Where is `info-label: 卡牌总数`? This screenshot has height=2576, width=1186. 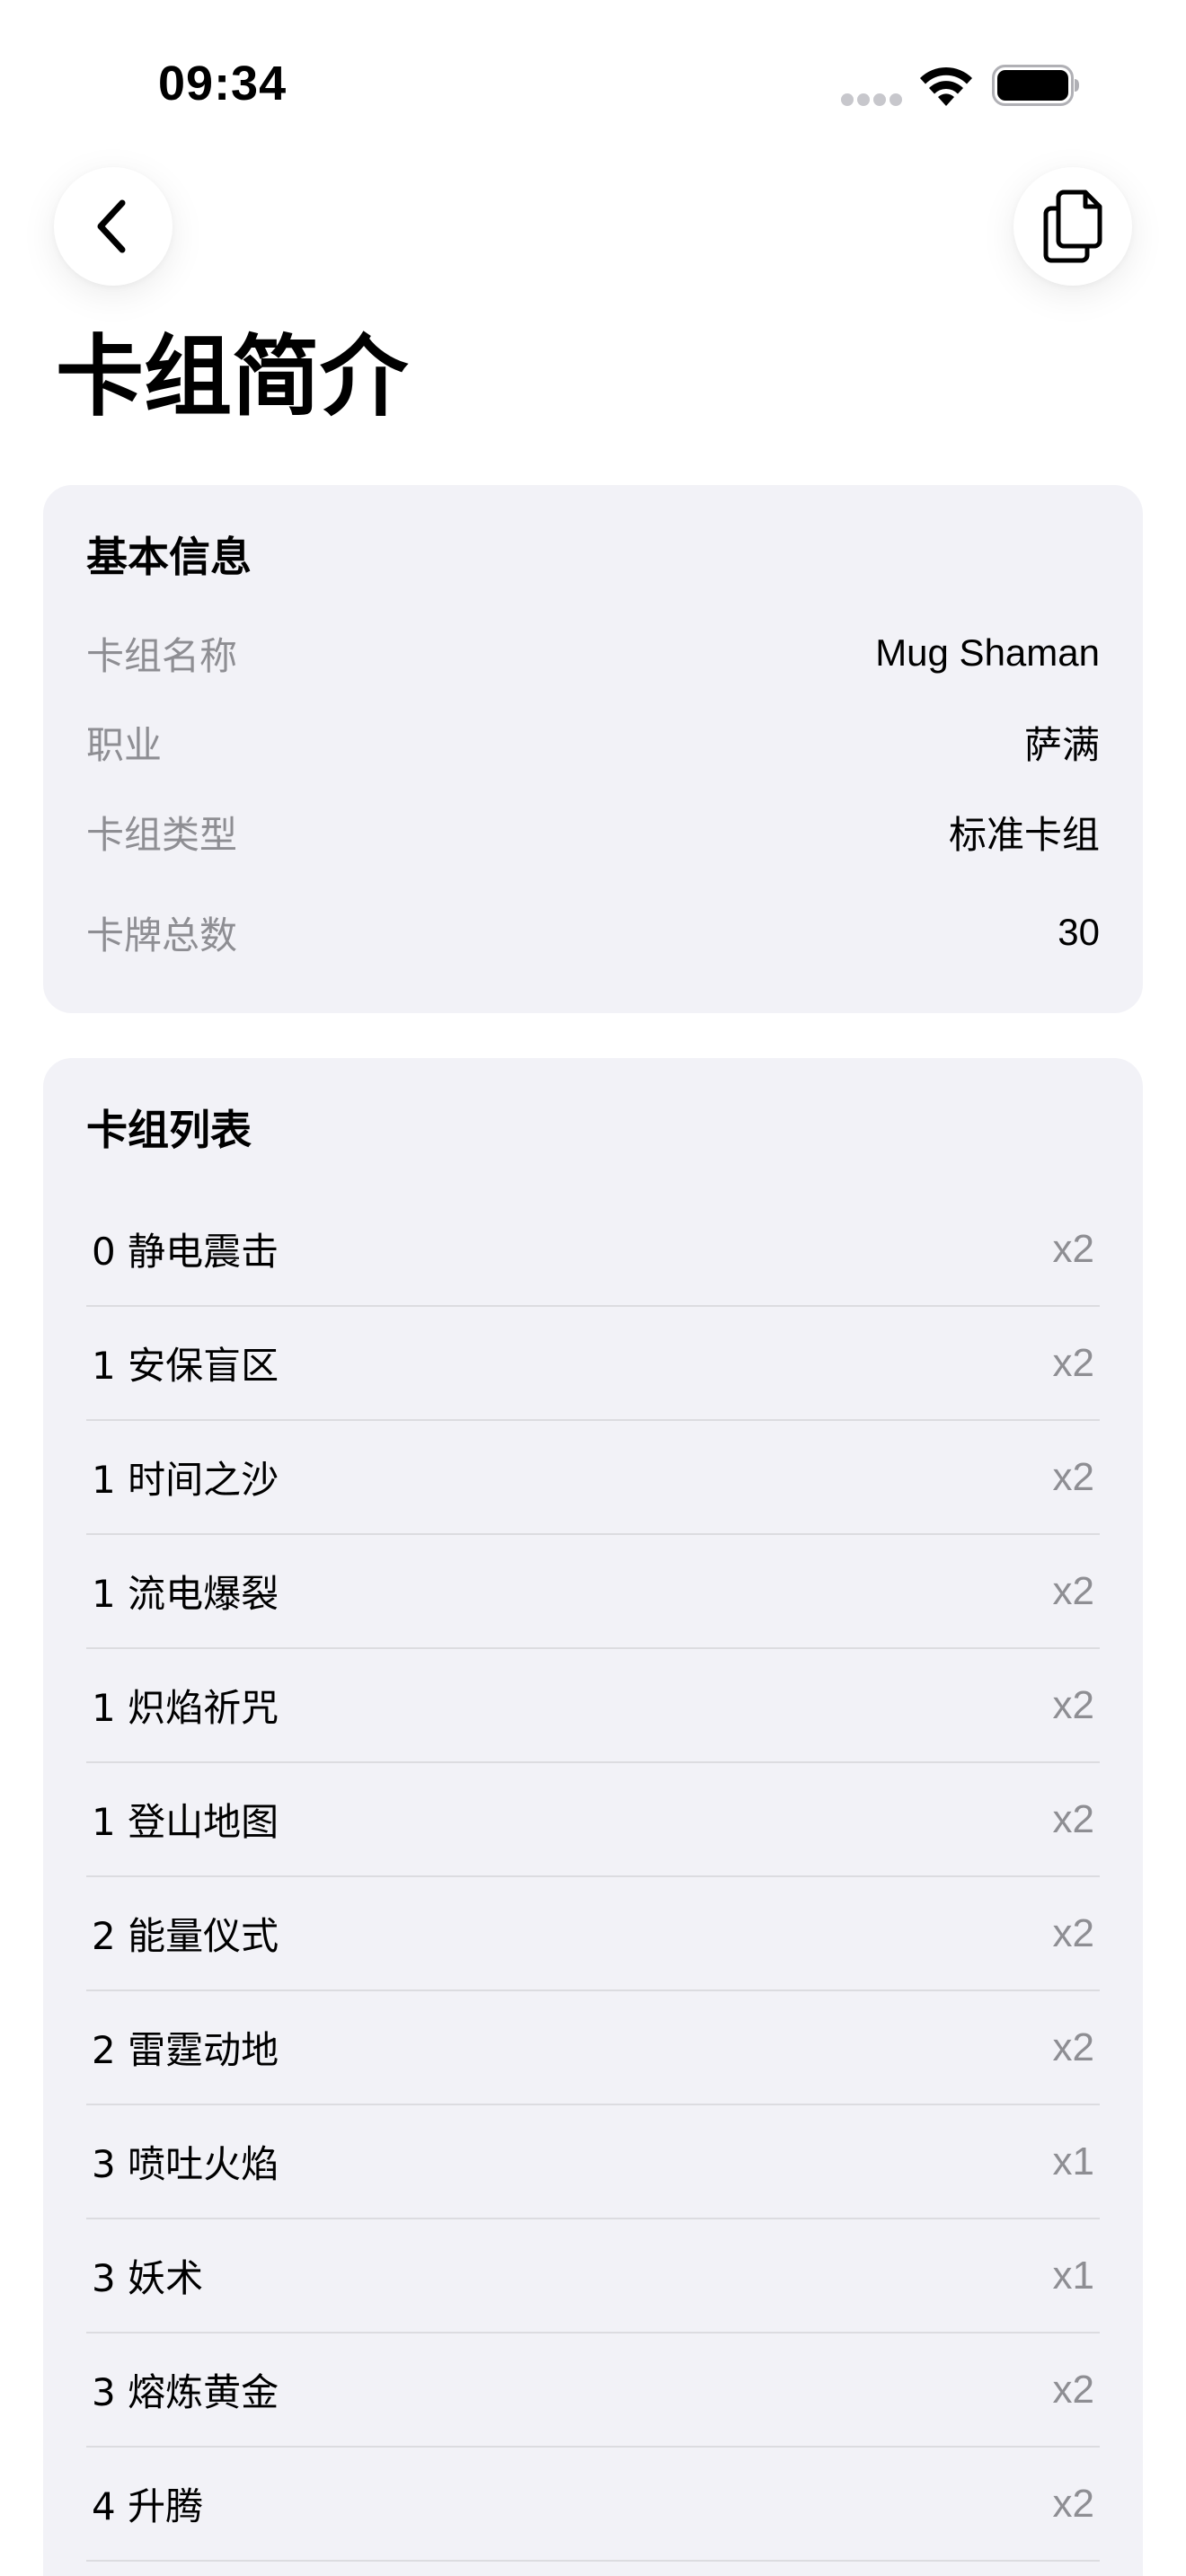
info-label: 卡牌总数 is located at coordinates (162, 935).